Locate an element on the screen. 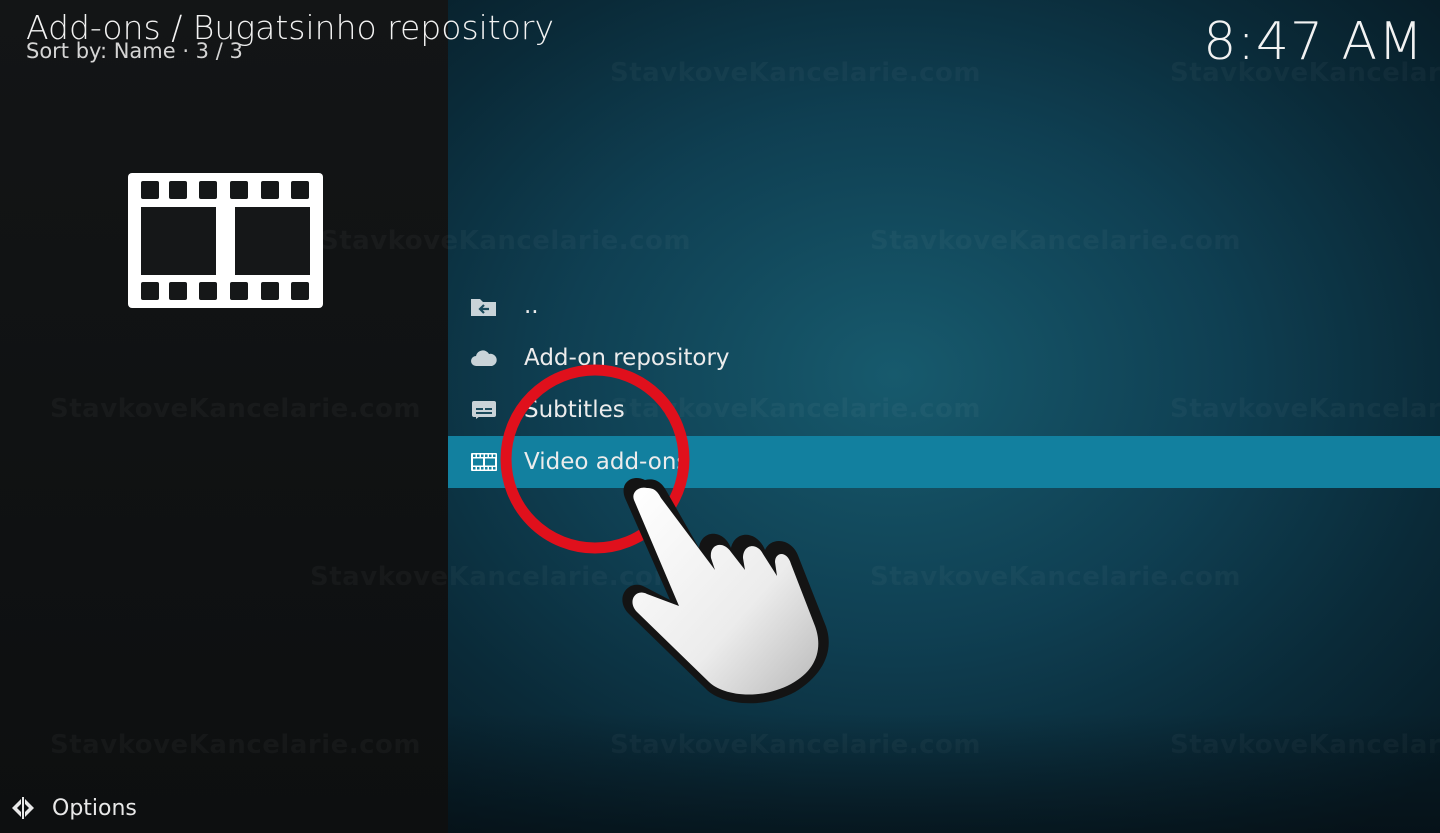 The height and width of the screenshot is (833, 1440). options-arrows-icon is located at coordinates (23, 808).